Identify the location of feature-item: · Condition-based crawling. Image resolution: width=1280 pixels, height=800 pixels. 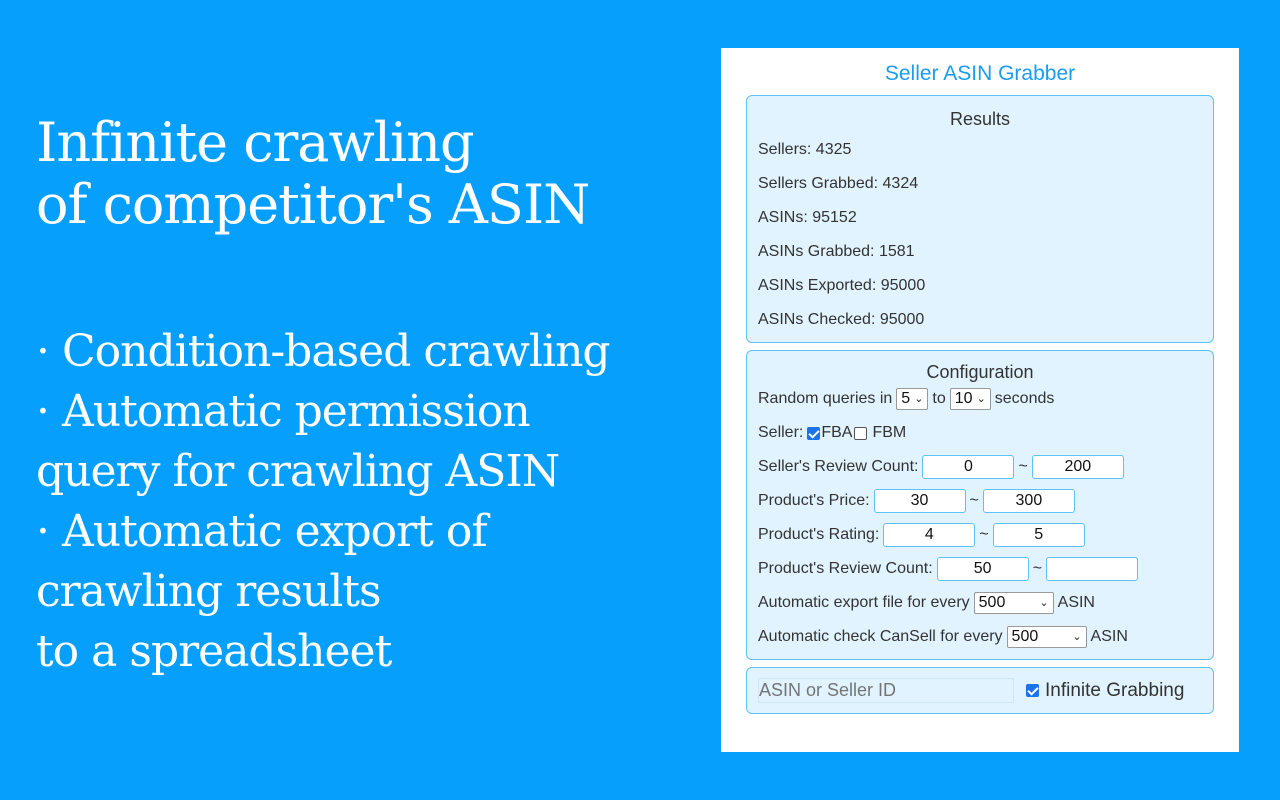
(323, 352).